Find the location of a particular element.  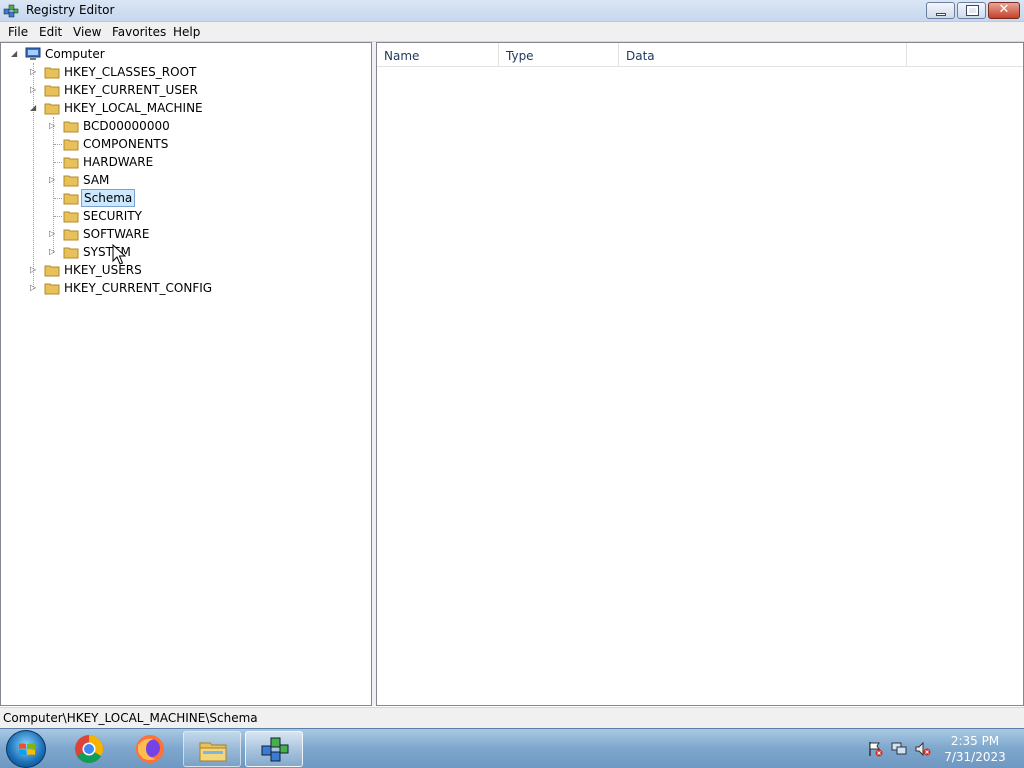

column-header-filler is located at coordinates (965, 55).